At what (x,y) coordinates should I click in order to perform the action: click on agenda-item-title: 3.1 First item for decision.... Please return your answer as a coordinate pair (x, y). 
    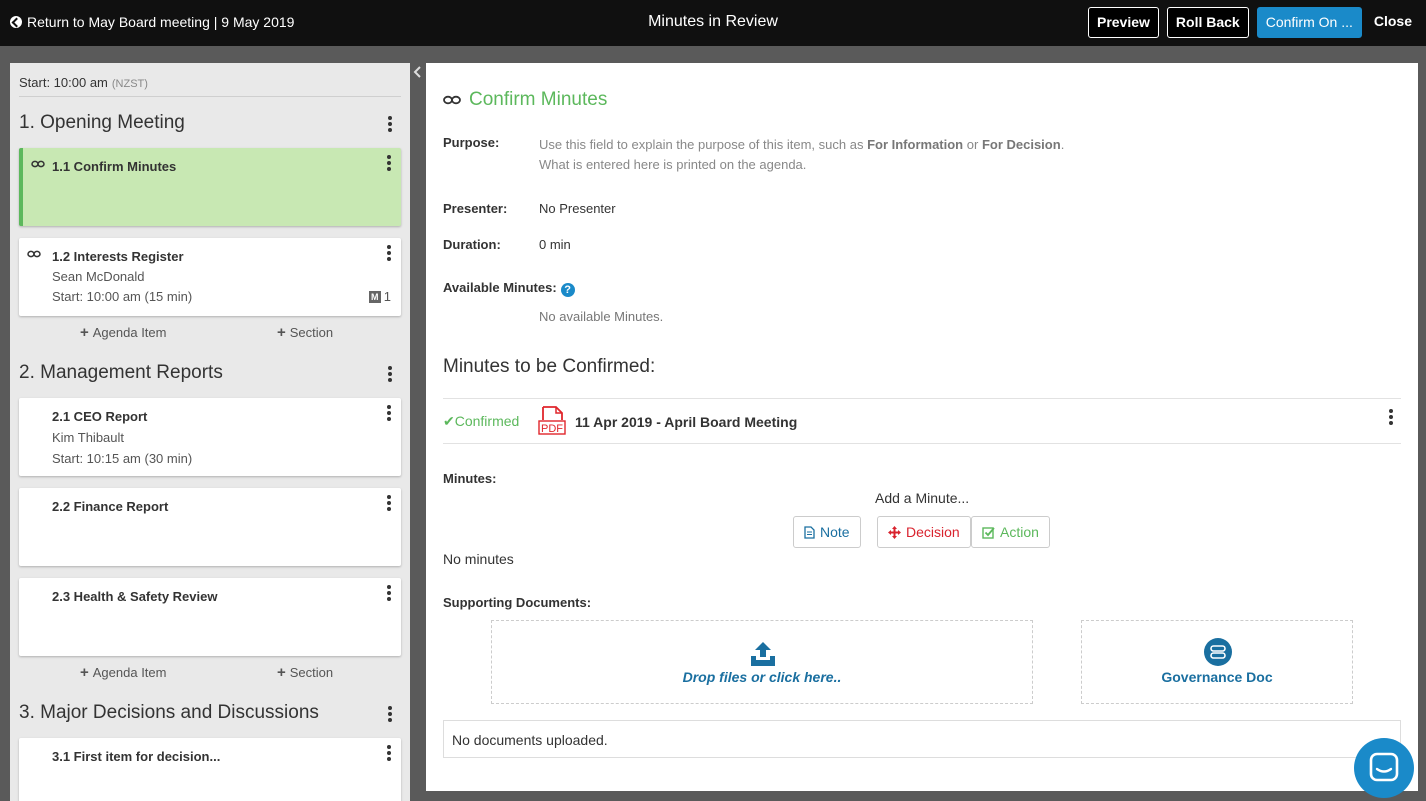
    Looking at the image, I should click on (136, 756).